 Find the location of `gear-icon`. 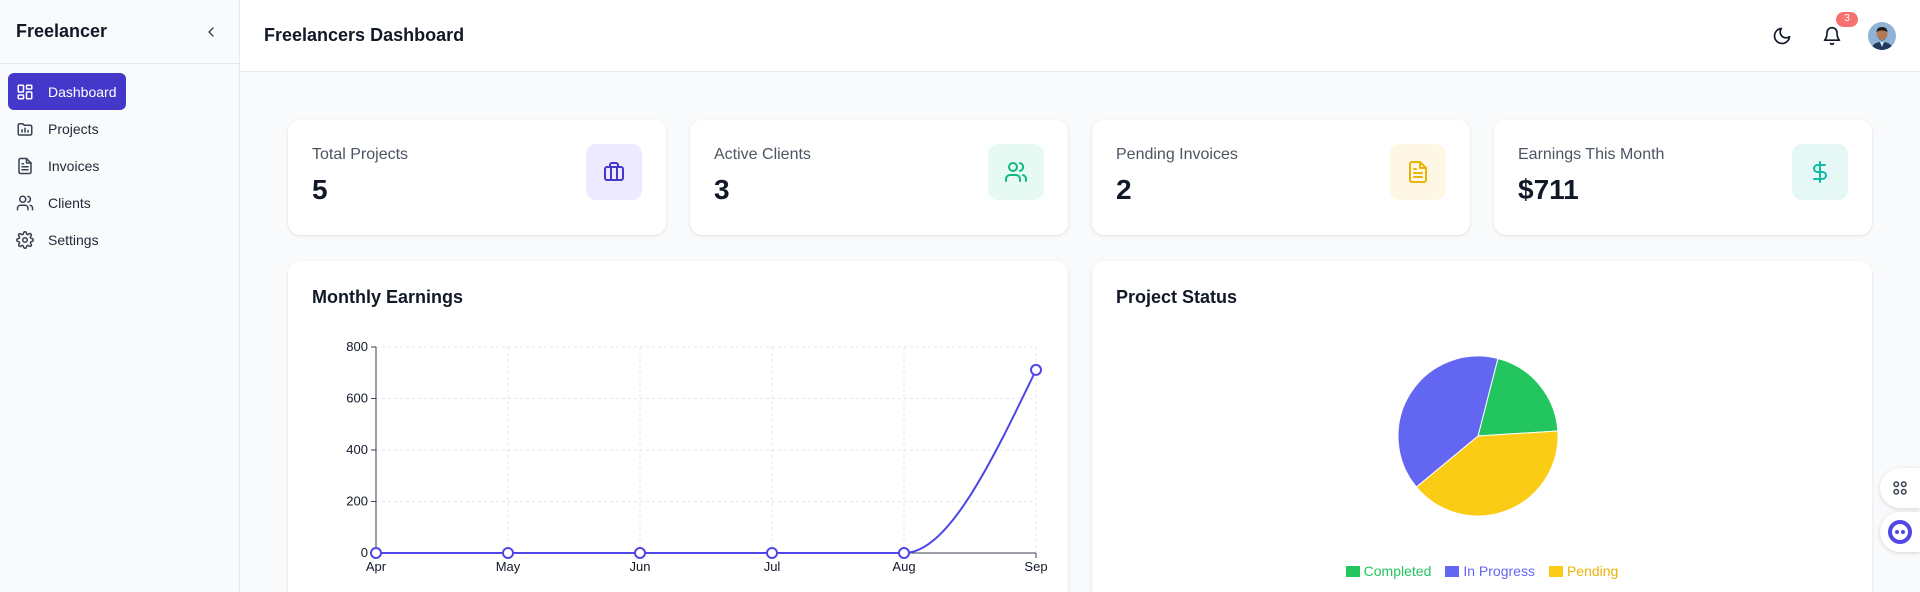

gear-icon is located at coordinates (25, 239).